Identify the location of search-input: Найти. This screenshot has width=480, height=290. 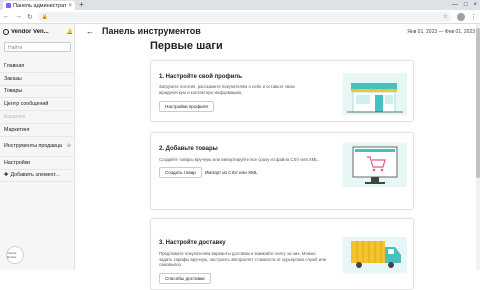
(37, 47).